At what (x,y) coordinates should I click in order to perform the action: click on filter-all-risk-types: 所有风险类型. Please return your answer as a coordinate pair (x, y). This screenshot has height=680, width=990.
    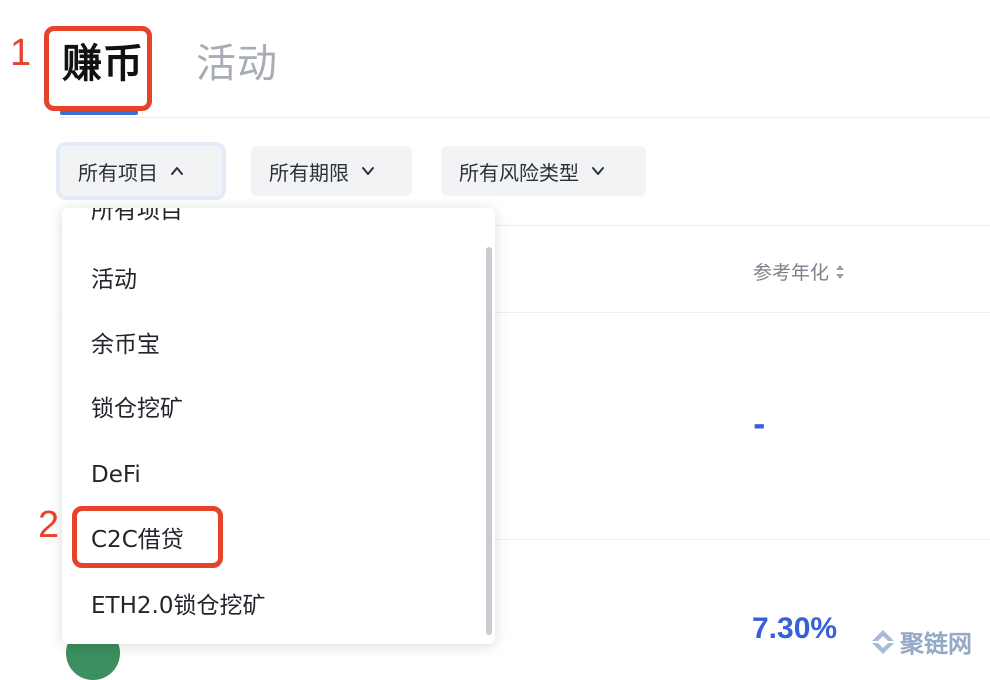
    Looking at the image, I should click on (543, 171).